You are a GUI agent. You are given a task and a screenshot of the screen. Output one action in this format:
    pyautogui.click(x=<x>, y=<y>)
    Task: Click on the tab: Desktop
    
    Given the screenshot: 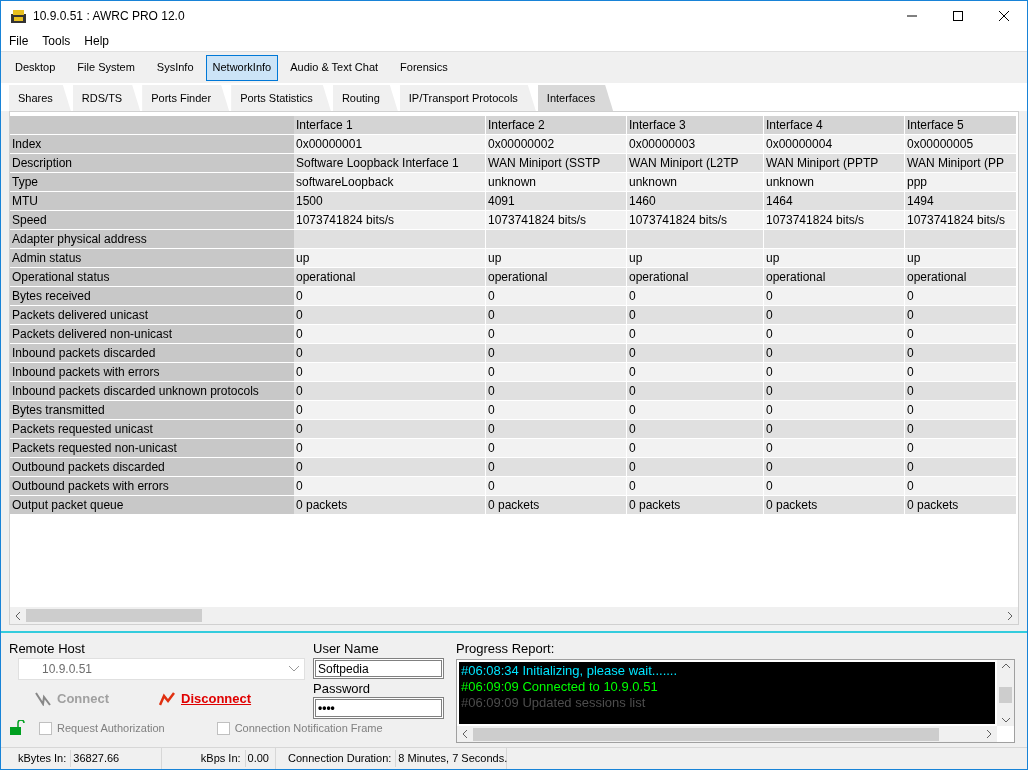 What is the action you would take?
    pyautogui.click(x=35, y=67)
    